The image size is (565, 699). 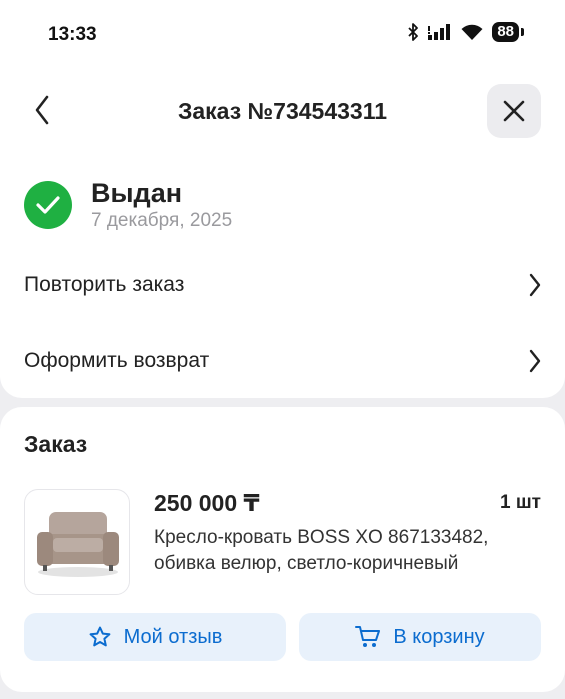 I want to click on add-to-cart-button: В корзину, so click(x=420, y=637).